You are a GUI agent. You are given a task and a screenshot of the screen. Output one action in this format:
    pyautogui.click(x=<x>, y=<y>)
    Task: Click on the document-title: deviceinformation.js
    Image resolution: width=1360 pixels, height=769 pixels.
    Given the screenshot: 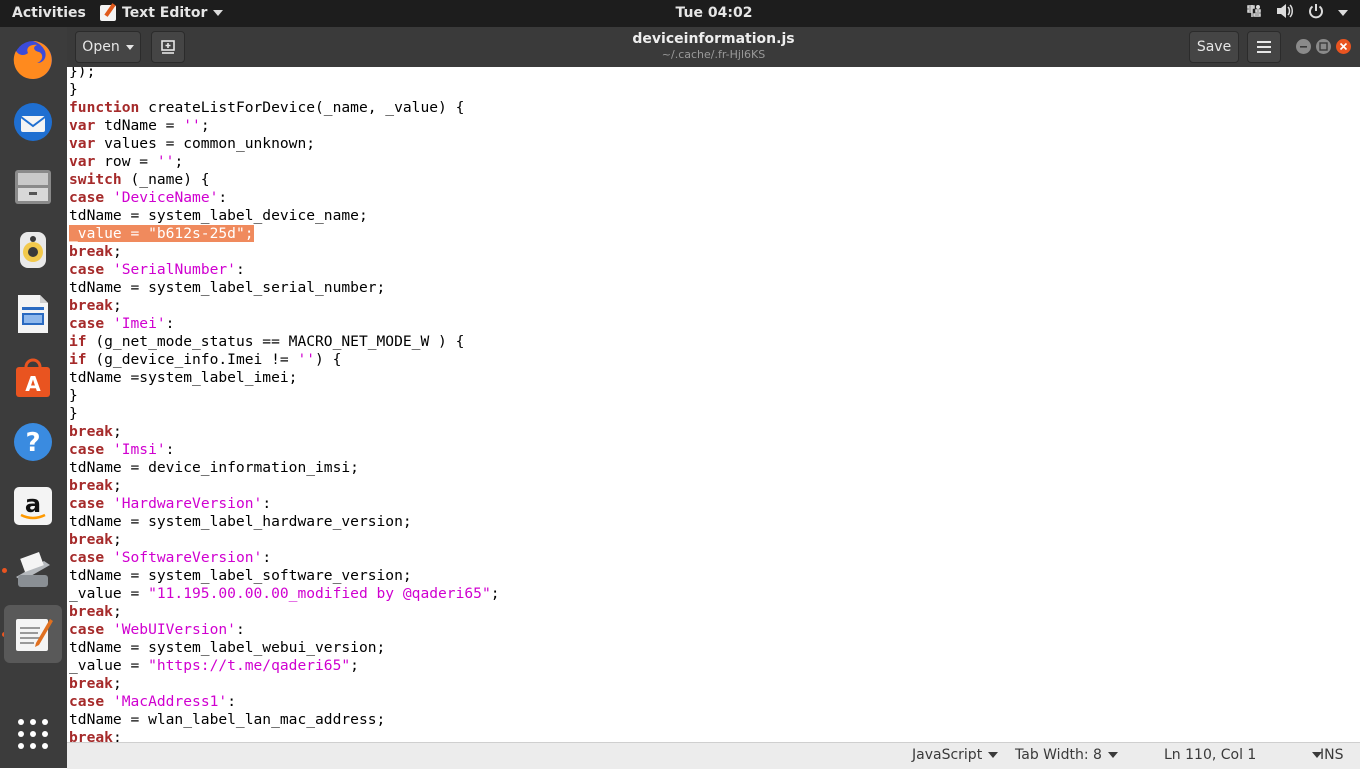 What is the action you would take?
    pyautogui.click(x=713, y=39)
    